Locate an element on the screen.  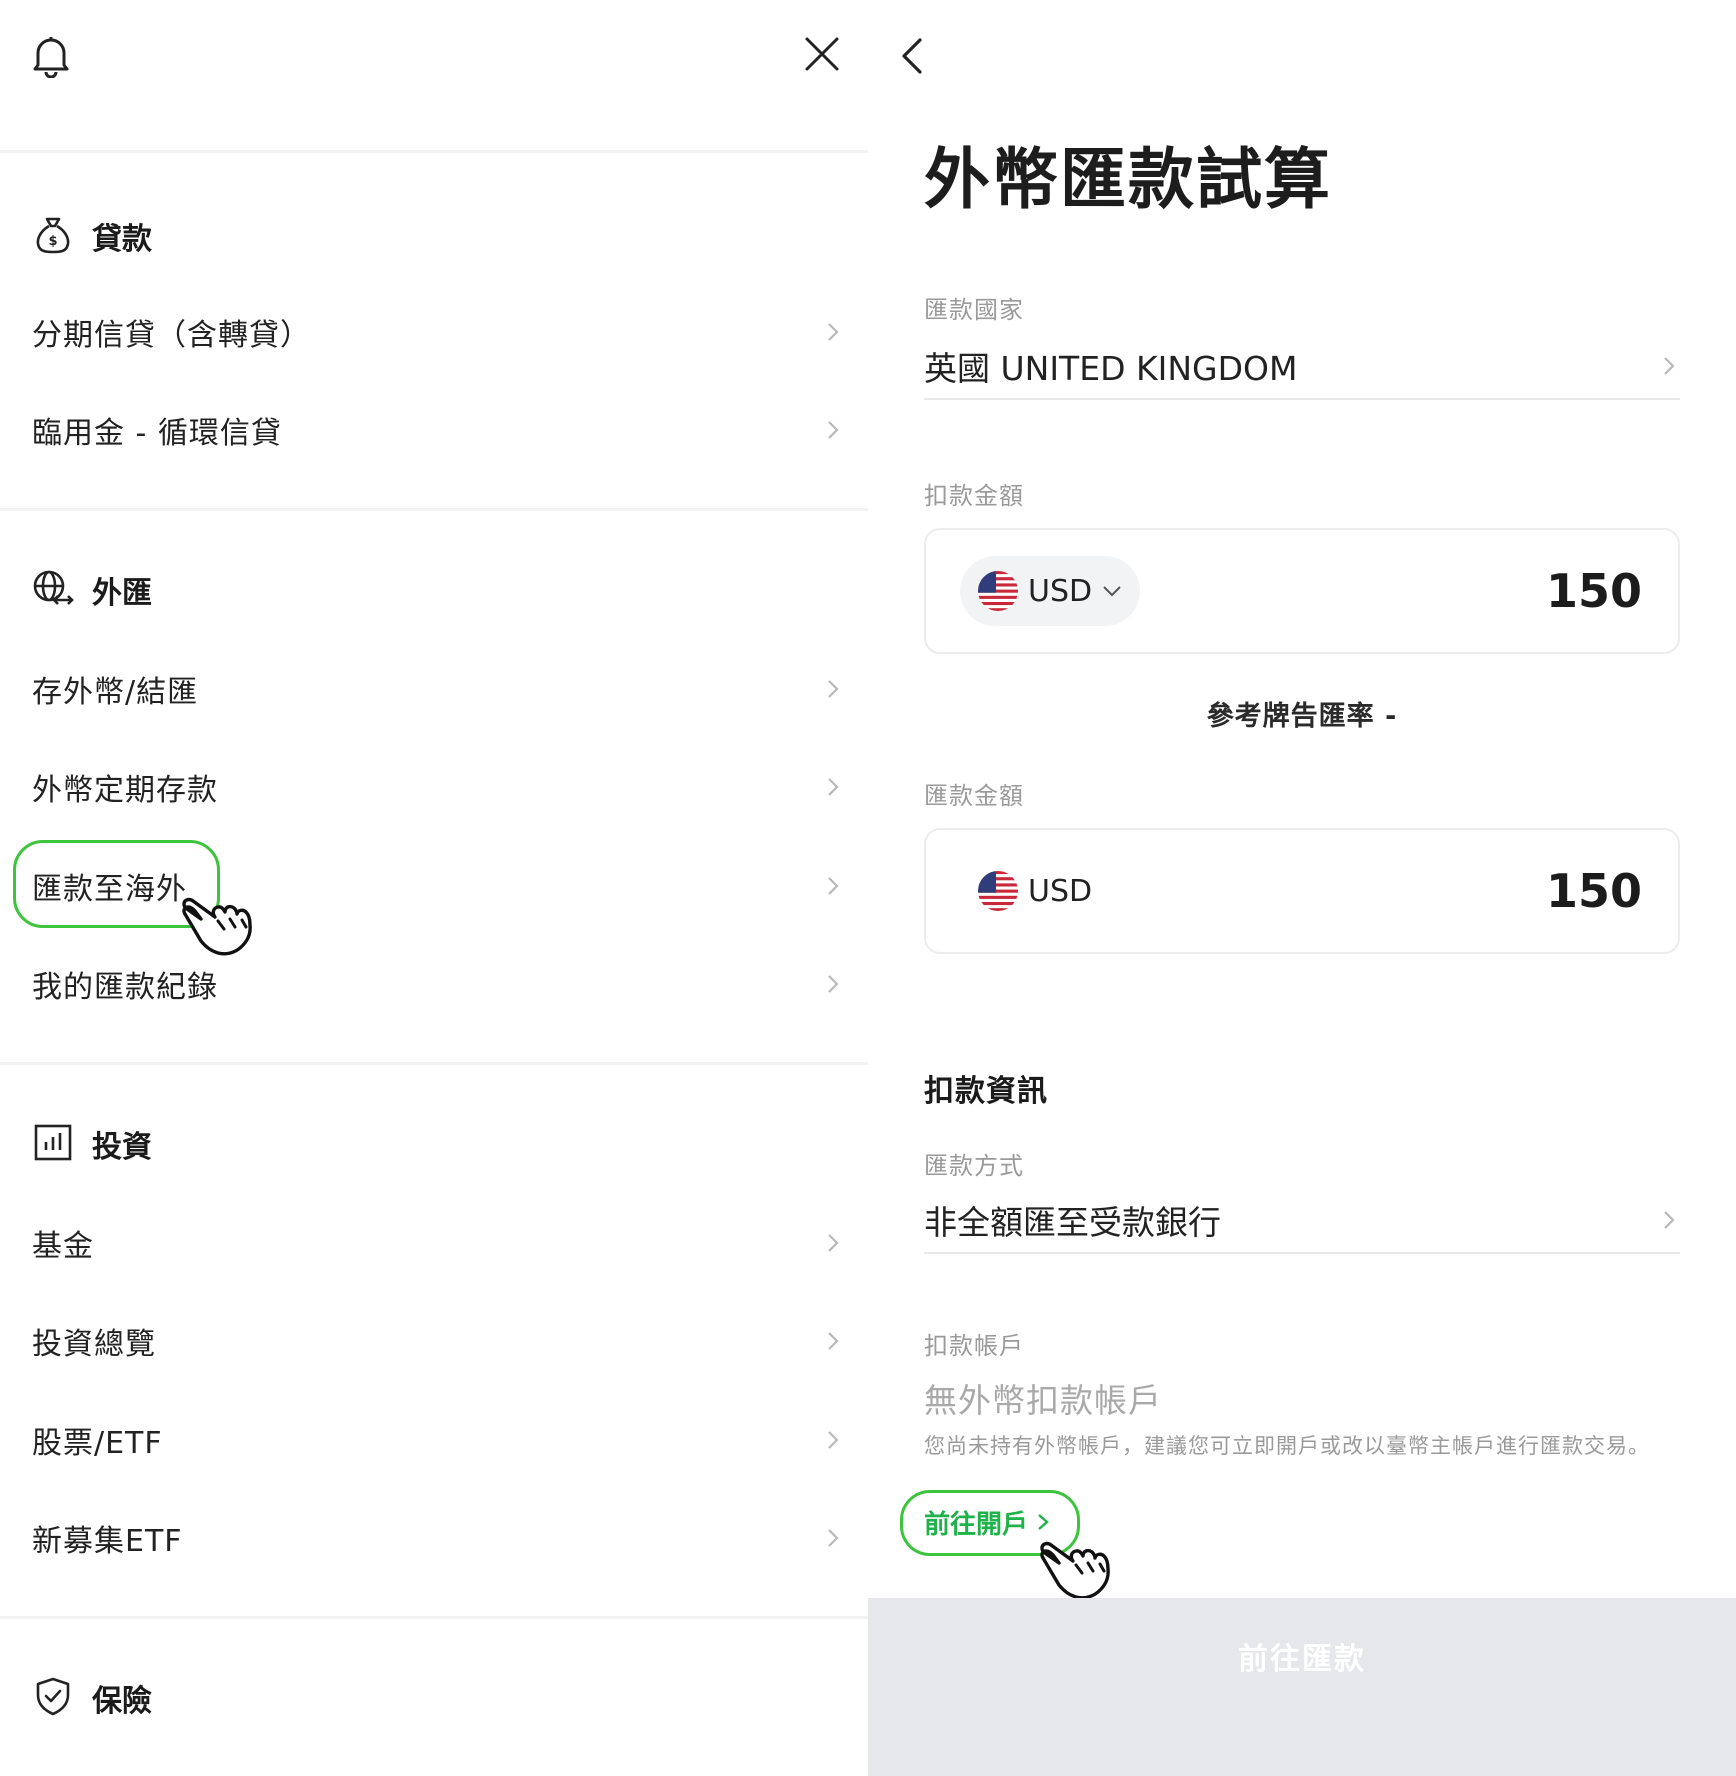
close-icon is located at coordinates (822, 56).